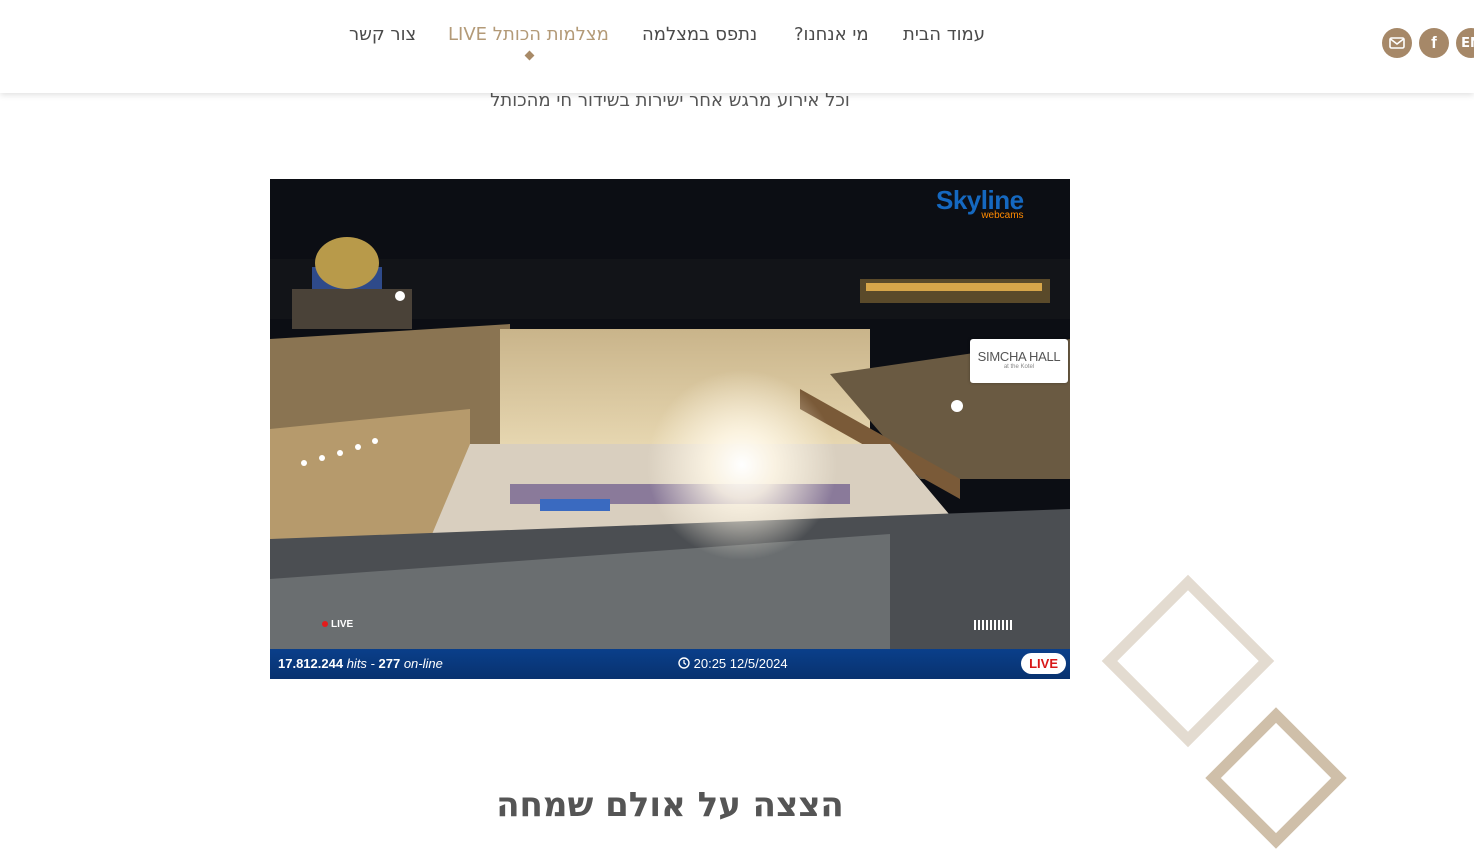  I want to click on time-value: 20:25, so click(710, 663).